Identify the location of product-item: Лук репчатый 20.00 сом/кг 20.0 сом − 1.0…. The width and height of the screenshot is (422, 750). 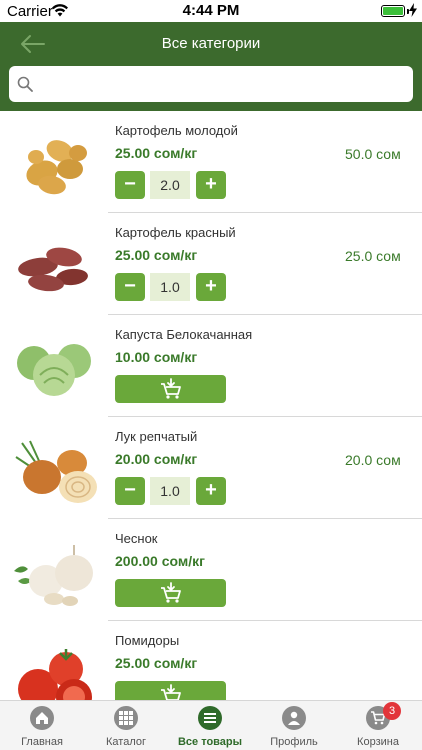
(211, 468).